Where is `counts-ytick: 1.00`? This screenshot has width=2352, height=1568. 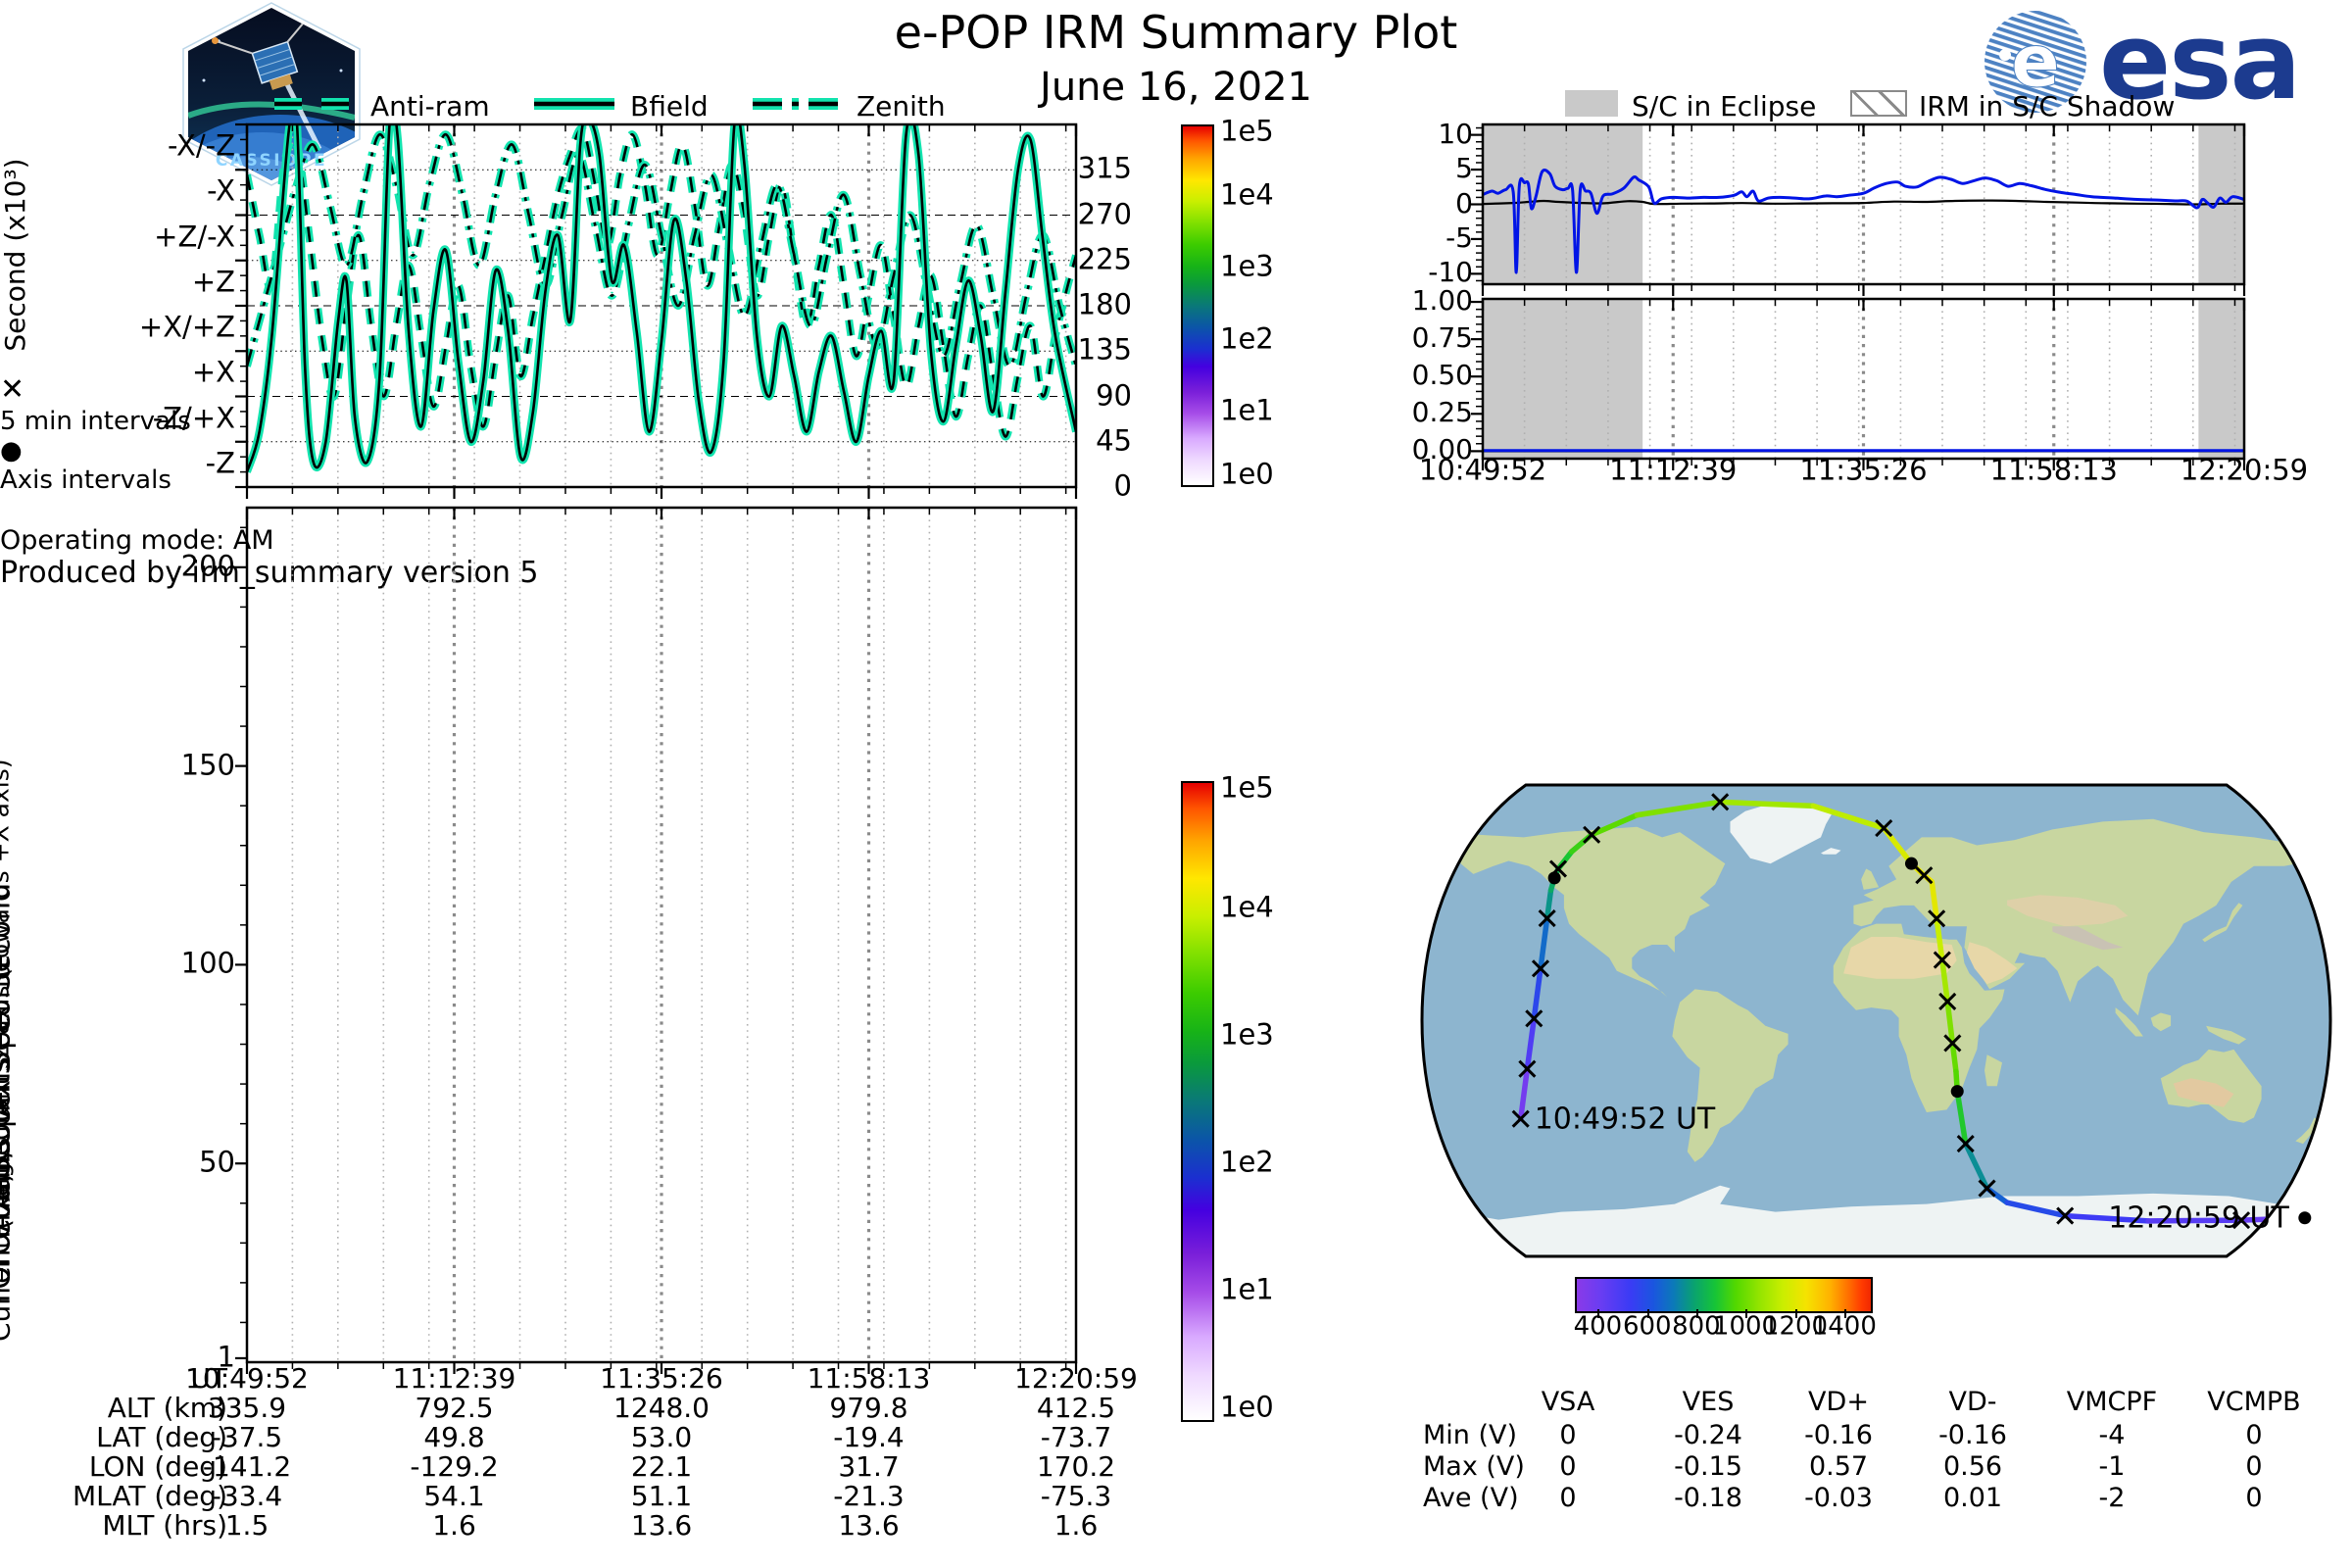
counts-ytick: 1.00 is located at coordinates (1442, 300).